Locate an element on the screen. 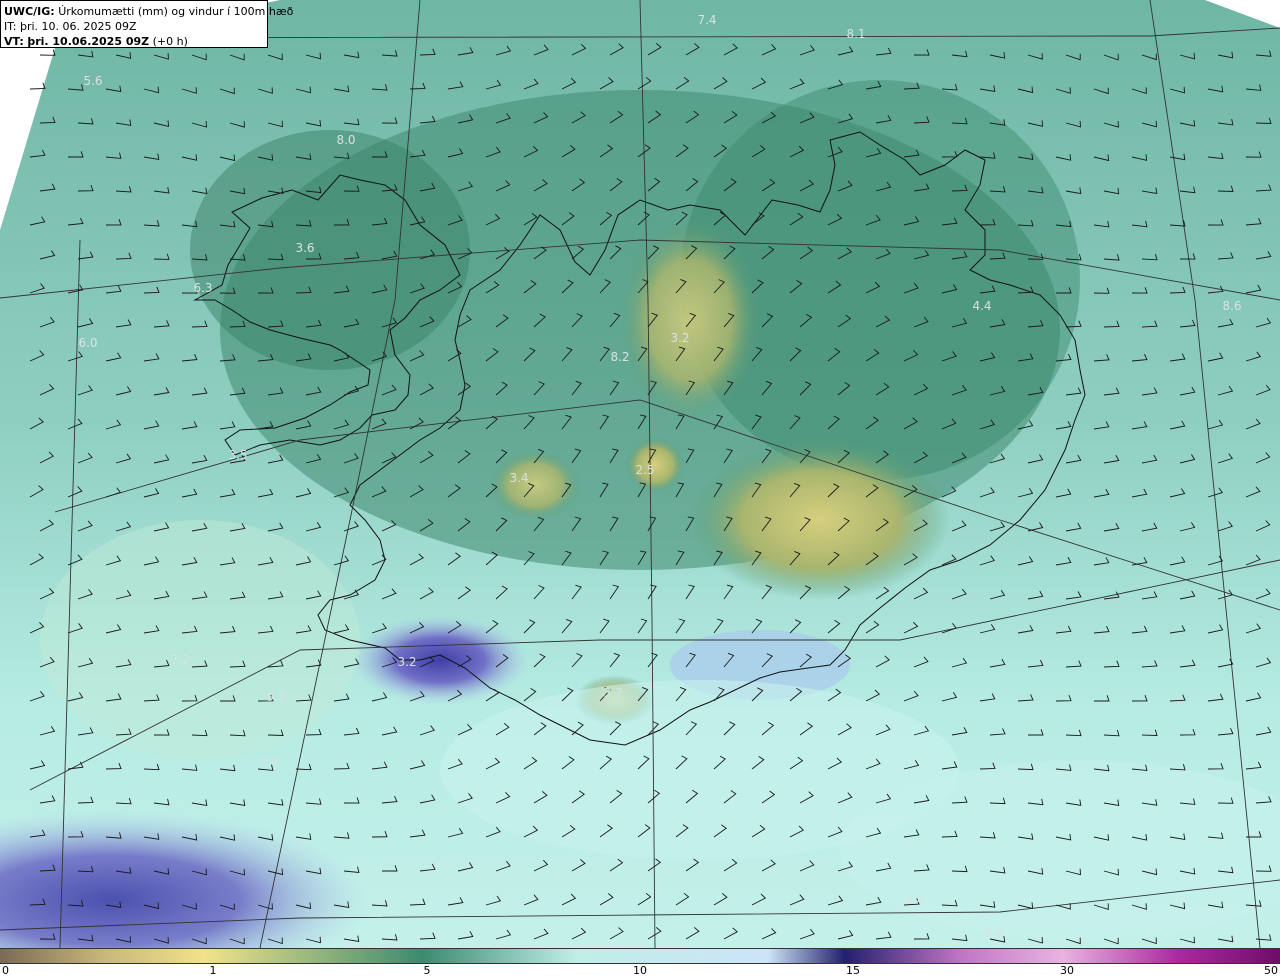  colorbar-tick: 10 is located at coordinates (640, 970).